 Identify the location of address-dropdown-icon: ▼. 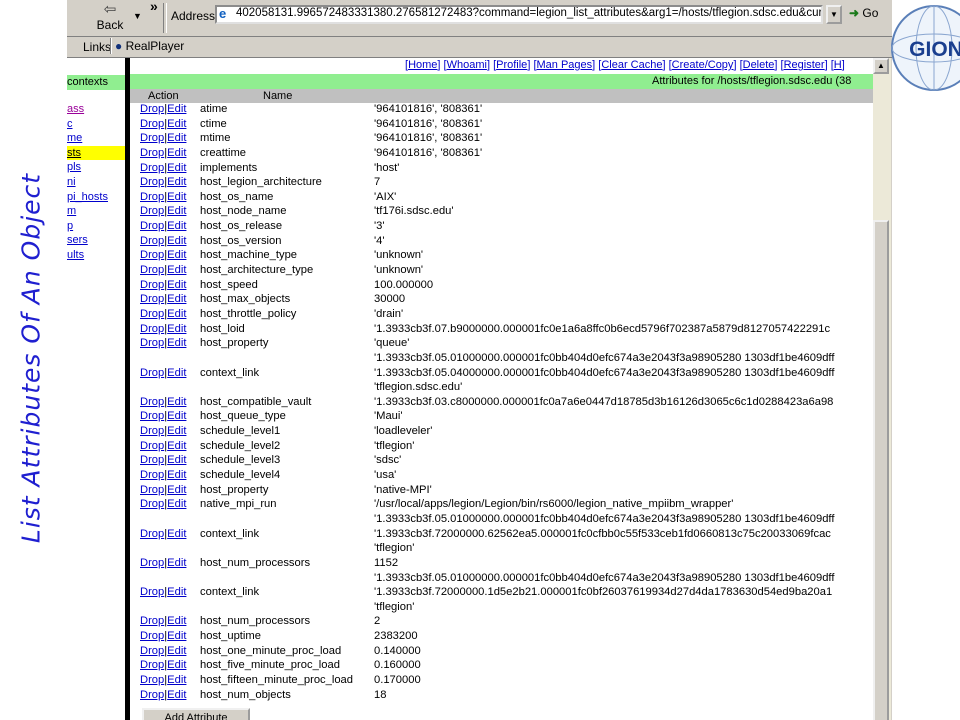
(834, 14).